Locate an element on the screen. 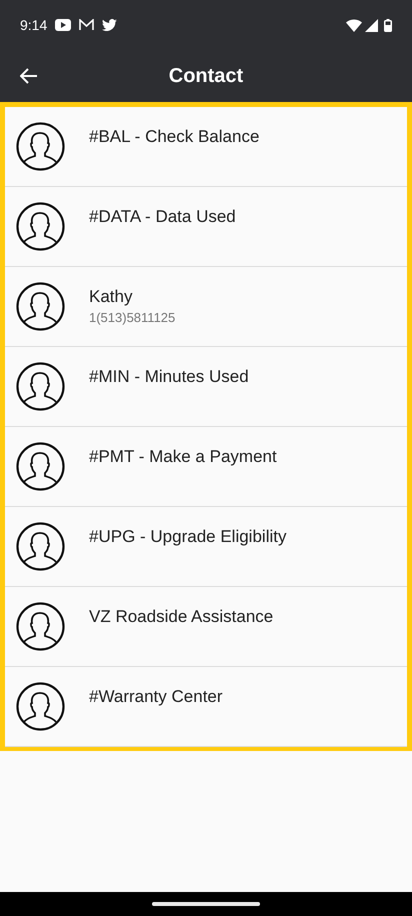  home-handle is located at coordinates (206, 904).